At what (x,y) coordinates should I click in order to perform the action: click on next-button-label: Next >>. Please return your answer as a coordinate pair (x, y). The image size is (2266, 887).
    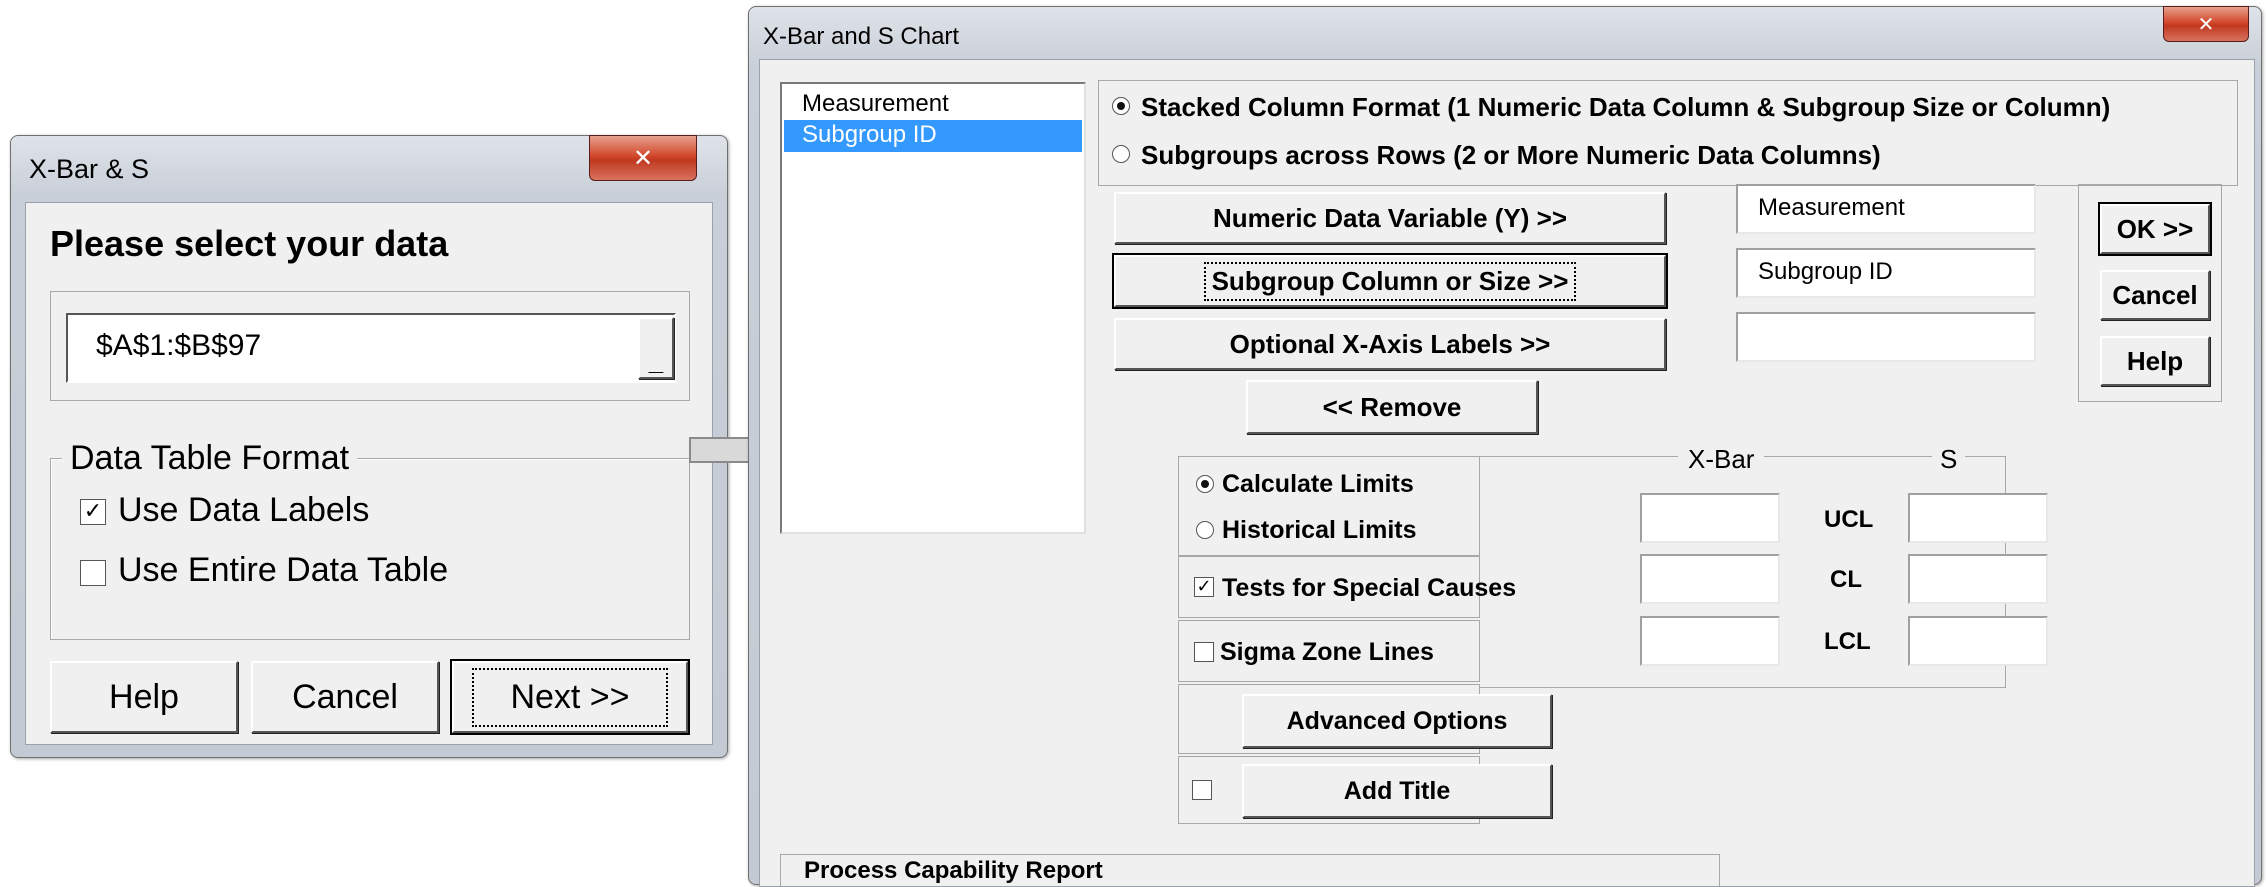
    Looking at the image, I should click on (570, 697).